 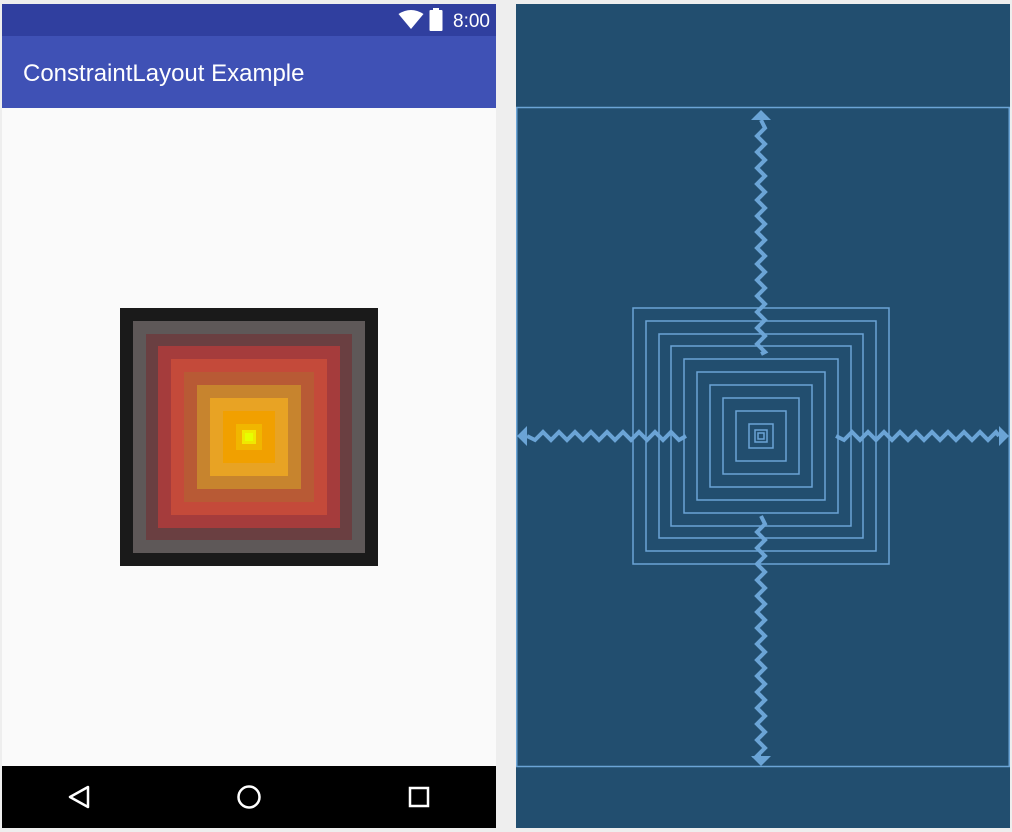 I want to click on constraint-spring-top, so click(x=761, y=237).